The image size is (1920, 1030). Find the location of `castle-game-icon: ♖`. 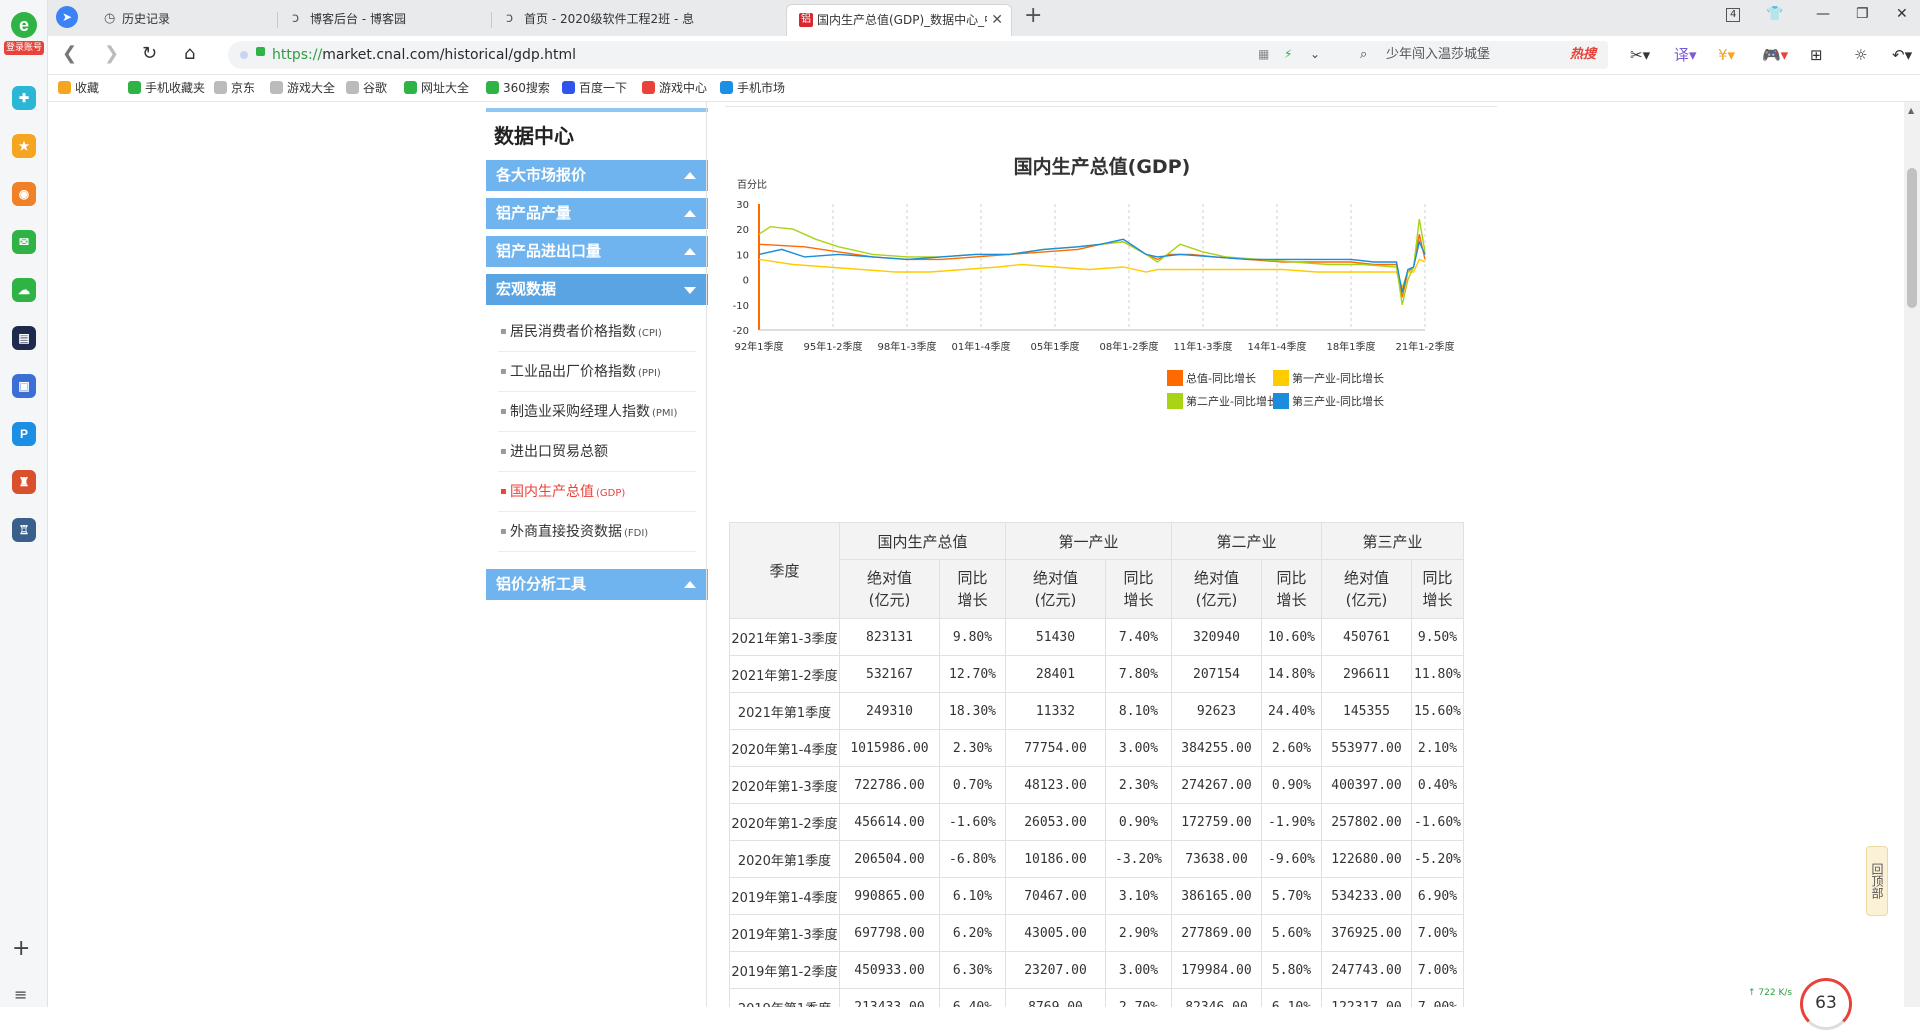

castle-game-icon: ♖ is located at coordinates (24, 530).